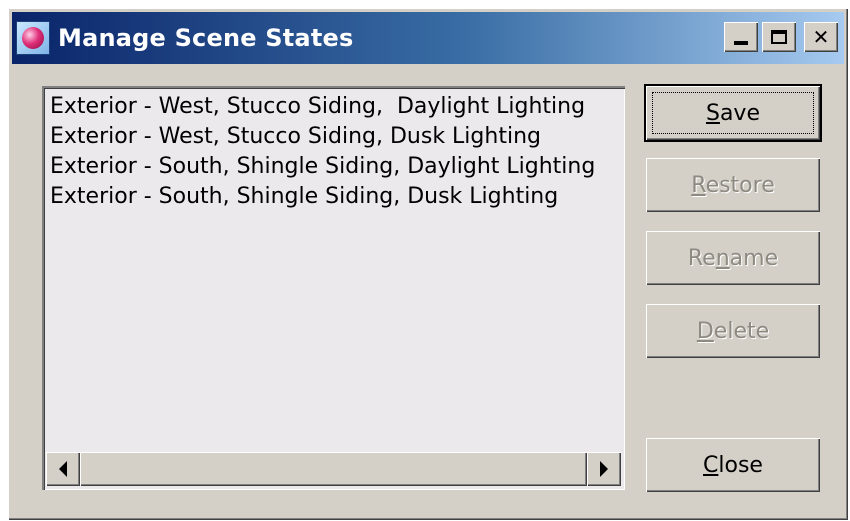 This screenshot has height=521, width=850. I want to click on delete-label: Delete, so click(733, 331).